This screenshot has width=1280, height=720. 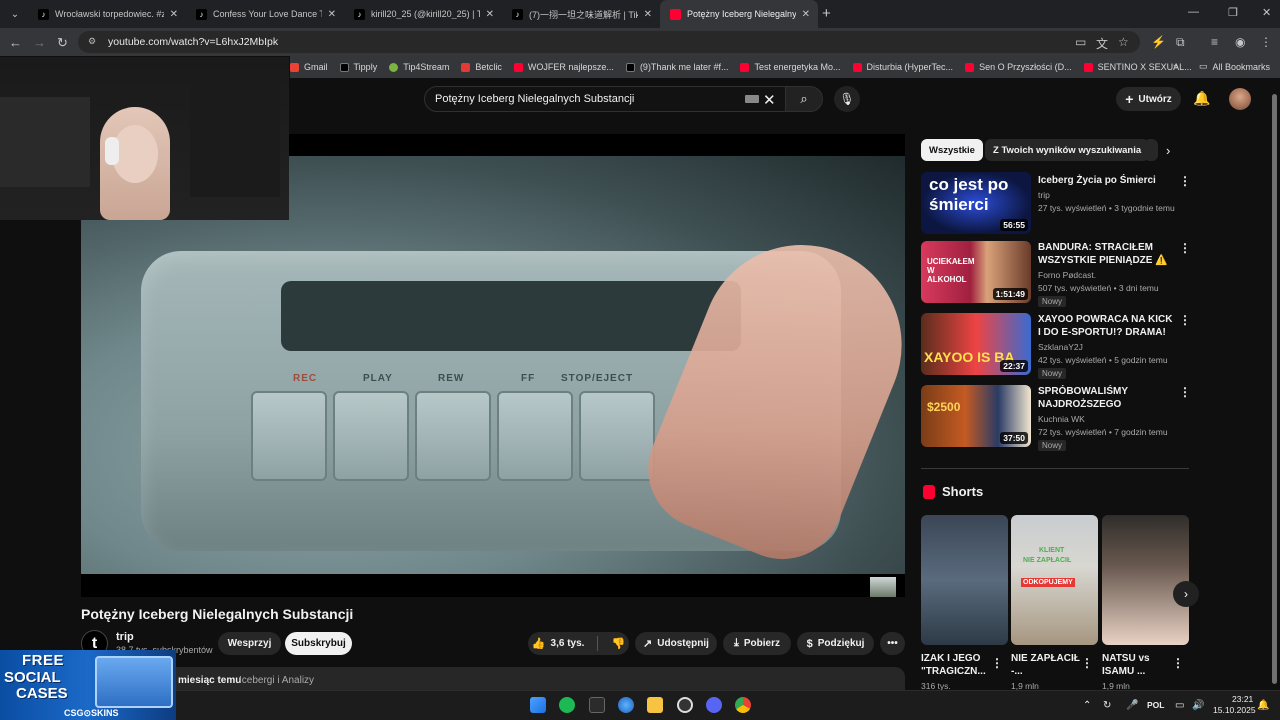 What do you see at coordinates (1263, 705) in the screenshot?
I see `notification-bell-icon: 🔔` at bounding box center [1263, 705].